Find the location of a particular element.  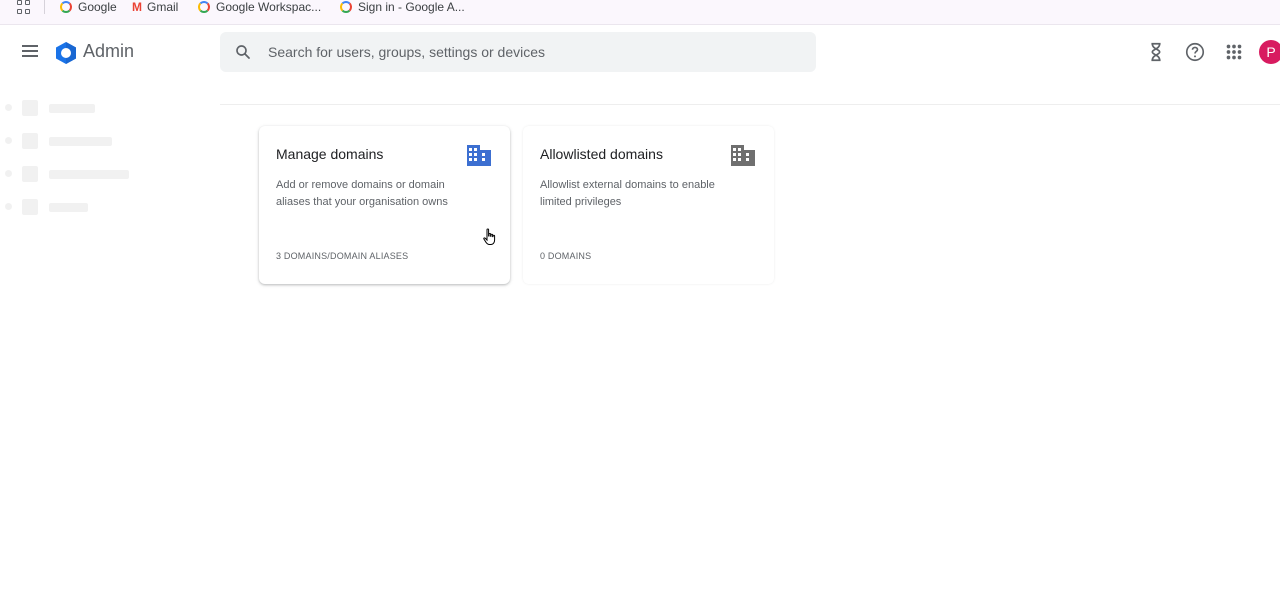

bookmark-google: Google is located at coordinates (88, 7).